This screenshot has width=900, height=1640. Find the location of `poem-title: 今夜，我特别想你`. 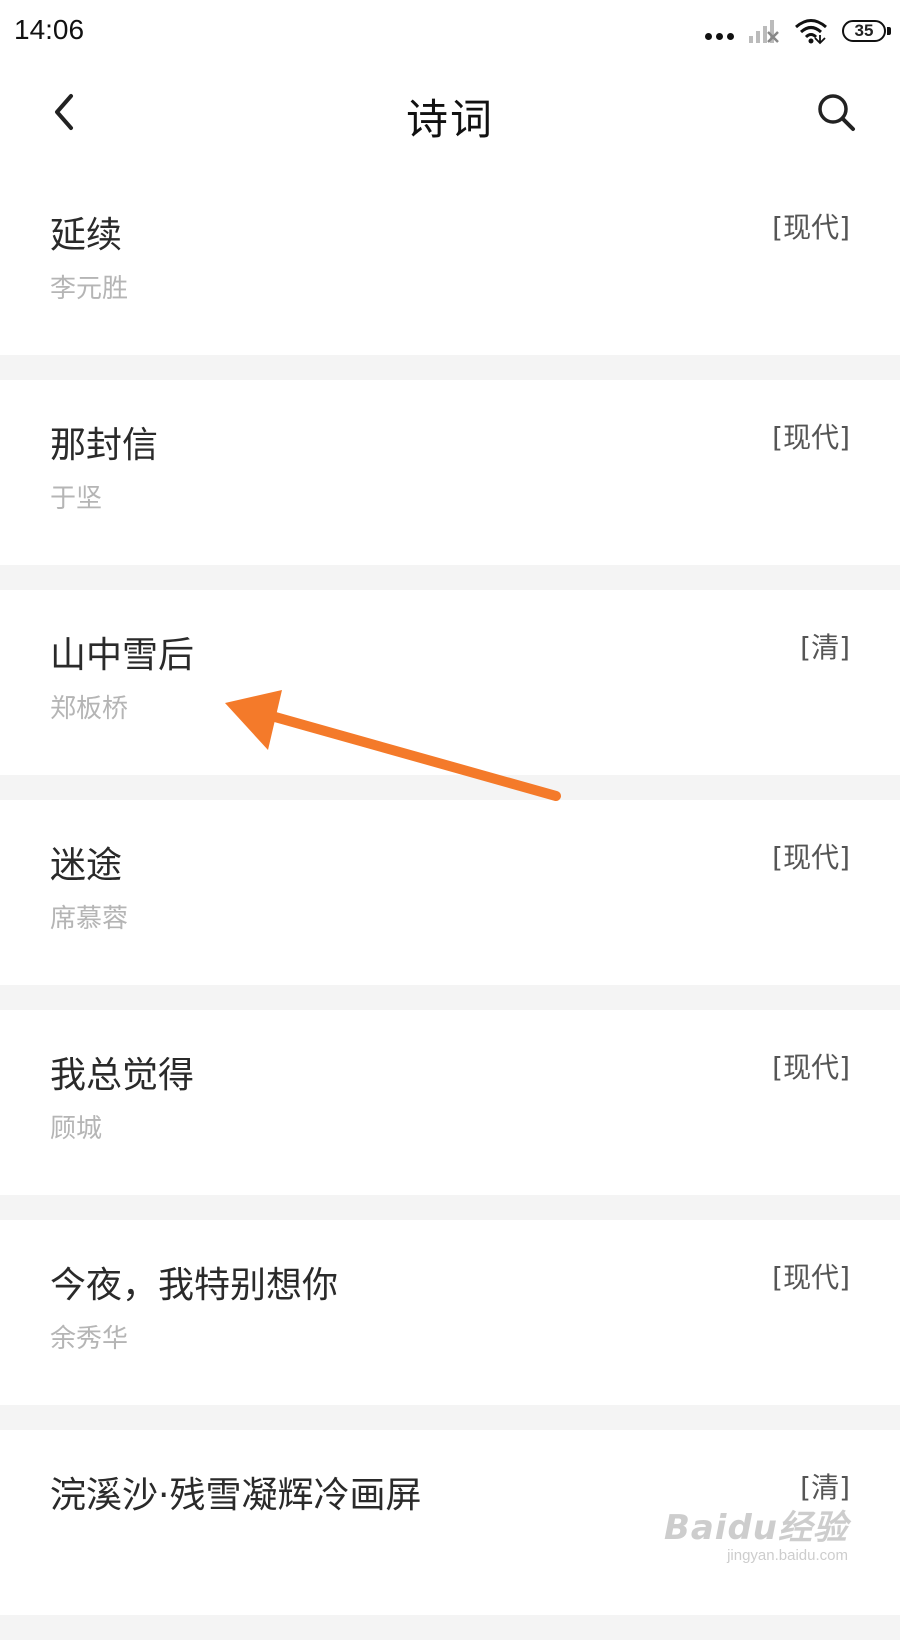

poem-title: 今夜，我特别想你 is located at coordinates (194, 1285).